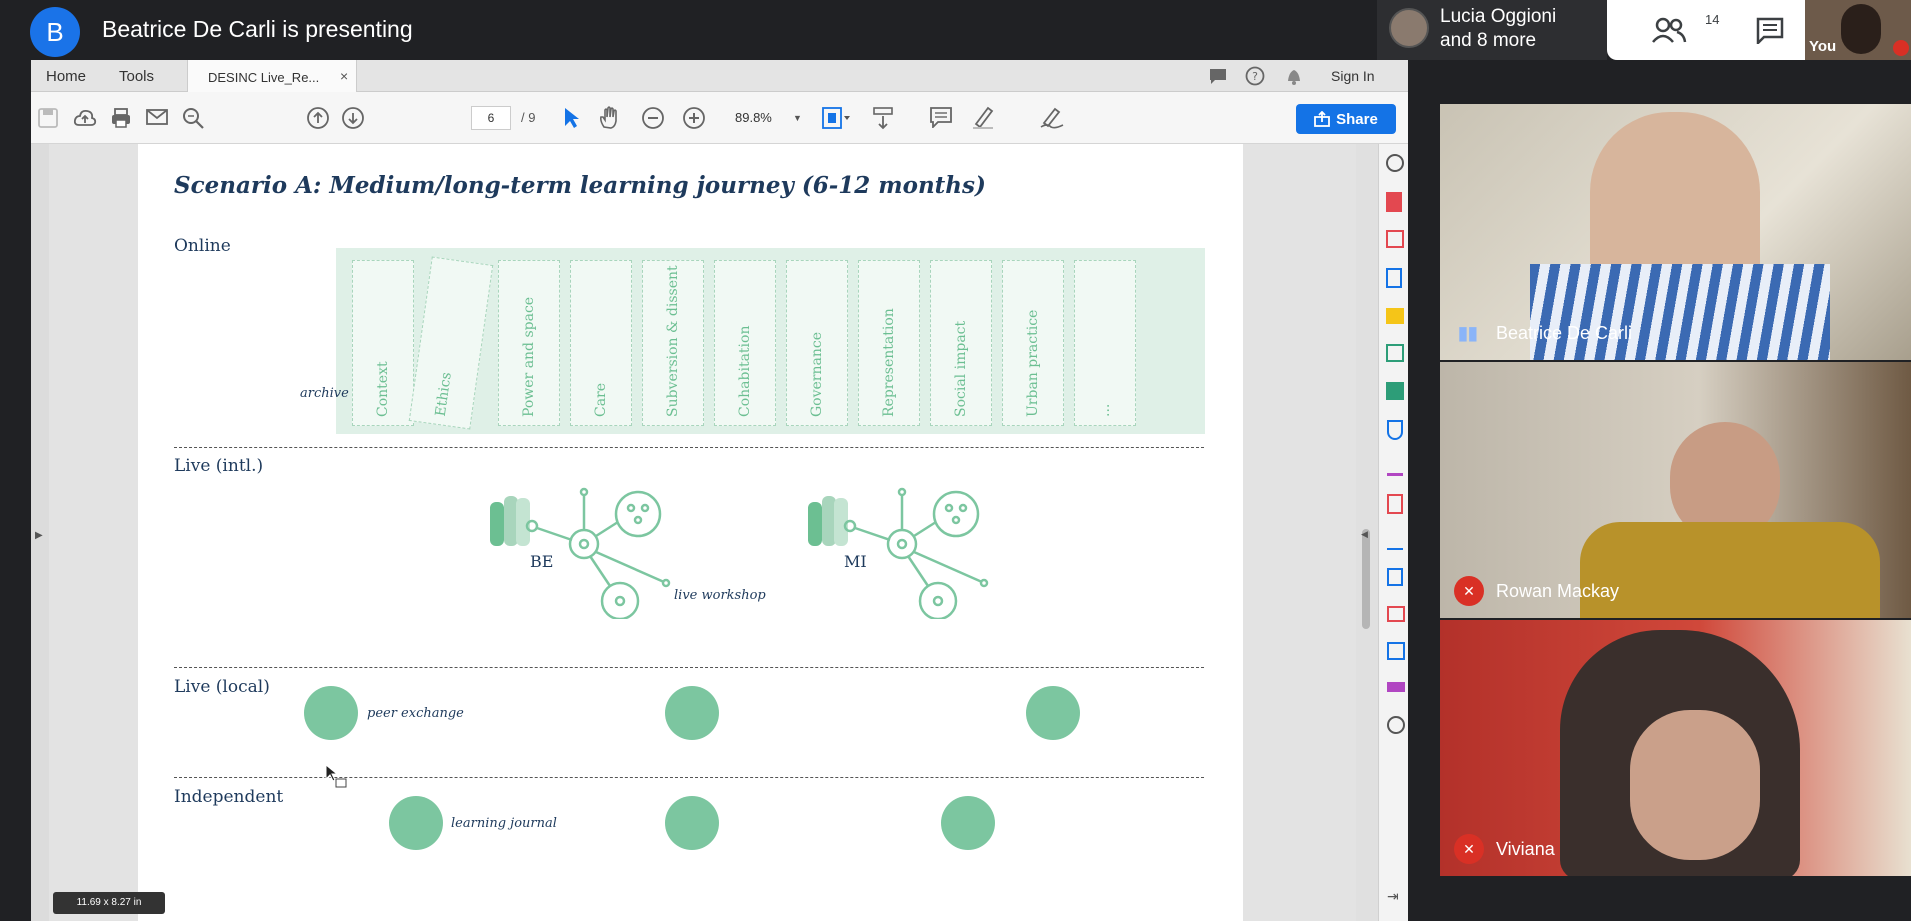  I want to click on share-button: Share, so click(1346, 119).